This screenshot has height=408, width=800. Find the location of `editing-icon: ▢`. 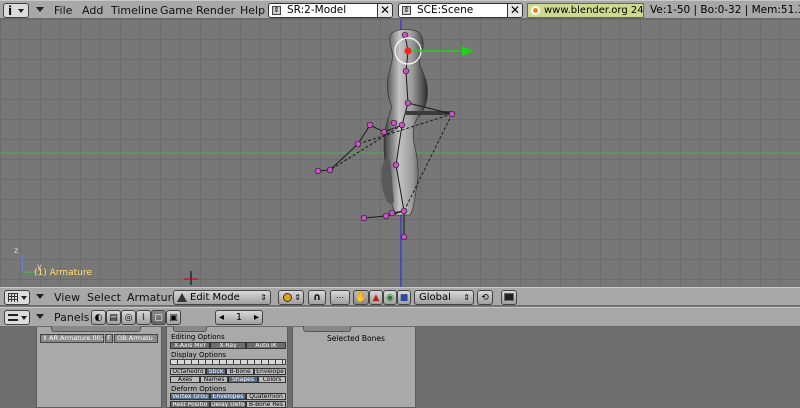

editing-icon: ▢ is located at coordinates (158, 318).